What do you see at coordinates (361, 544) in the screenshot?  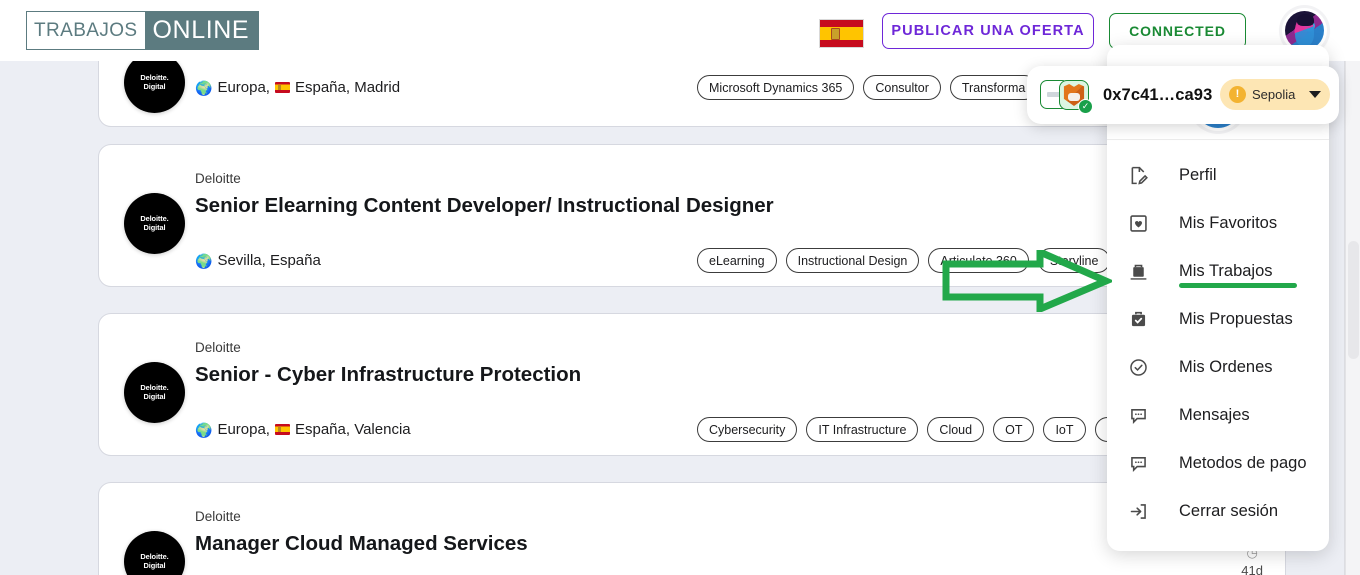 I see `job-title: Manager Cloud Managed Services` at bounding box center [361, 544].